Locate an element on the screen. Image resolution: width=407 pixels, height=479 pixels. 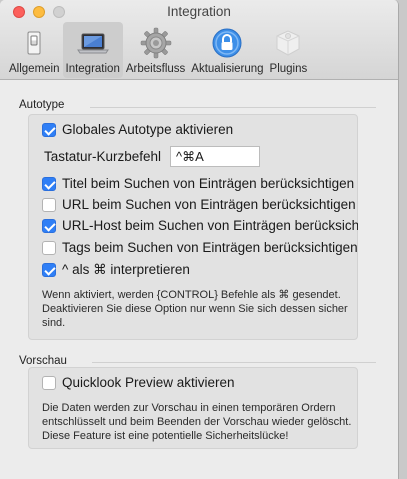
tab-allgemein: Allgemein is located at coordinates (34, 50).